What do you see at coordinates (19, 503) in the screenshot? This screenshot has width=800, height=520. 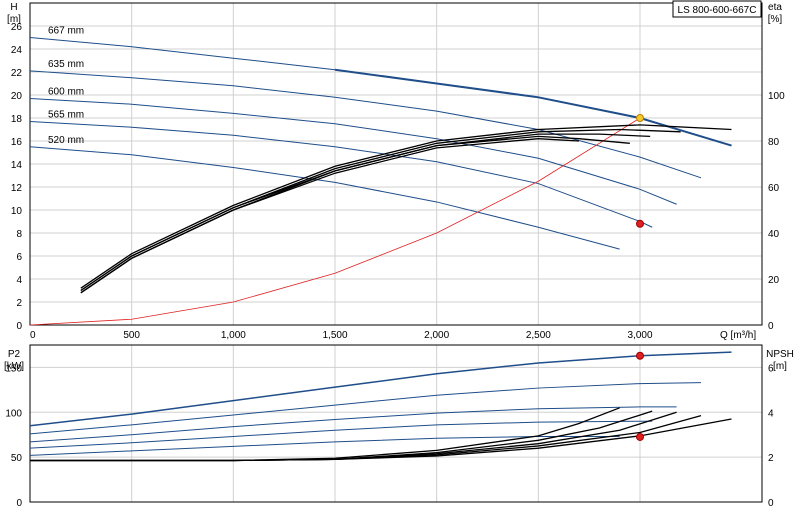 I see `p2-tick-label: 0` at bounding box center [19, 503].